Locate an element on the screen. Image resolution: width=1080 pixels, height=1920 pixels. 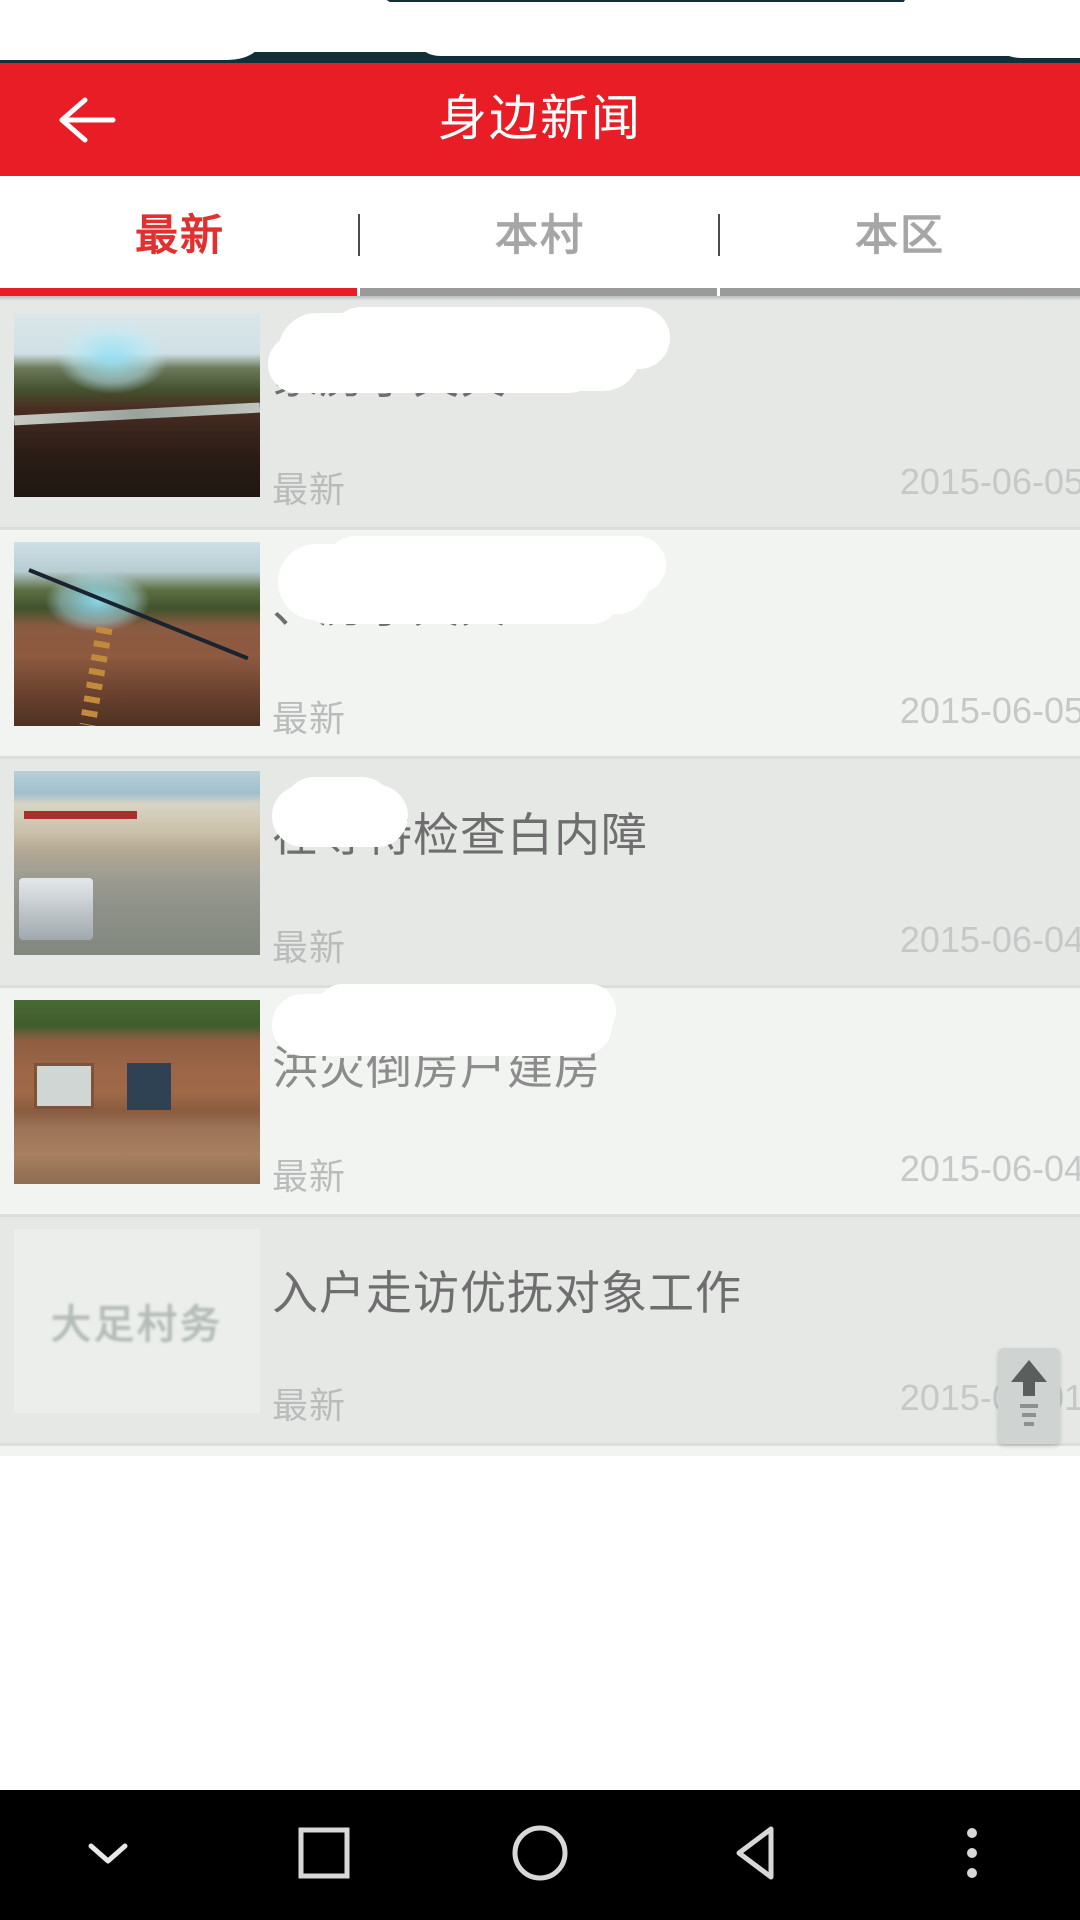
chevron-down-icon is located at coordinates (108, 1855).